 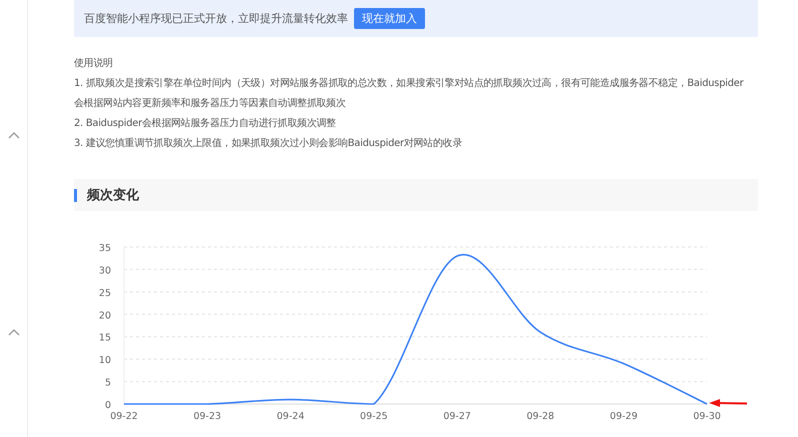 I want to click on axis-label: 30, so click(x=104, y=270).